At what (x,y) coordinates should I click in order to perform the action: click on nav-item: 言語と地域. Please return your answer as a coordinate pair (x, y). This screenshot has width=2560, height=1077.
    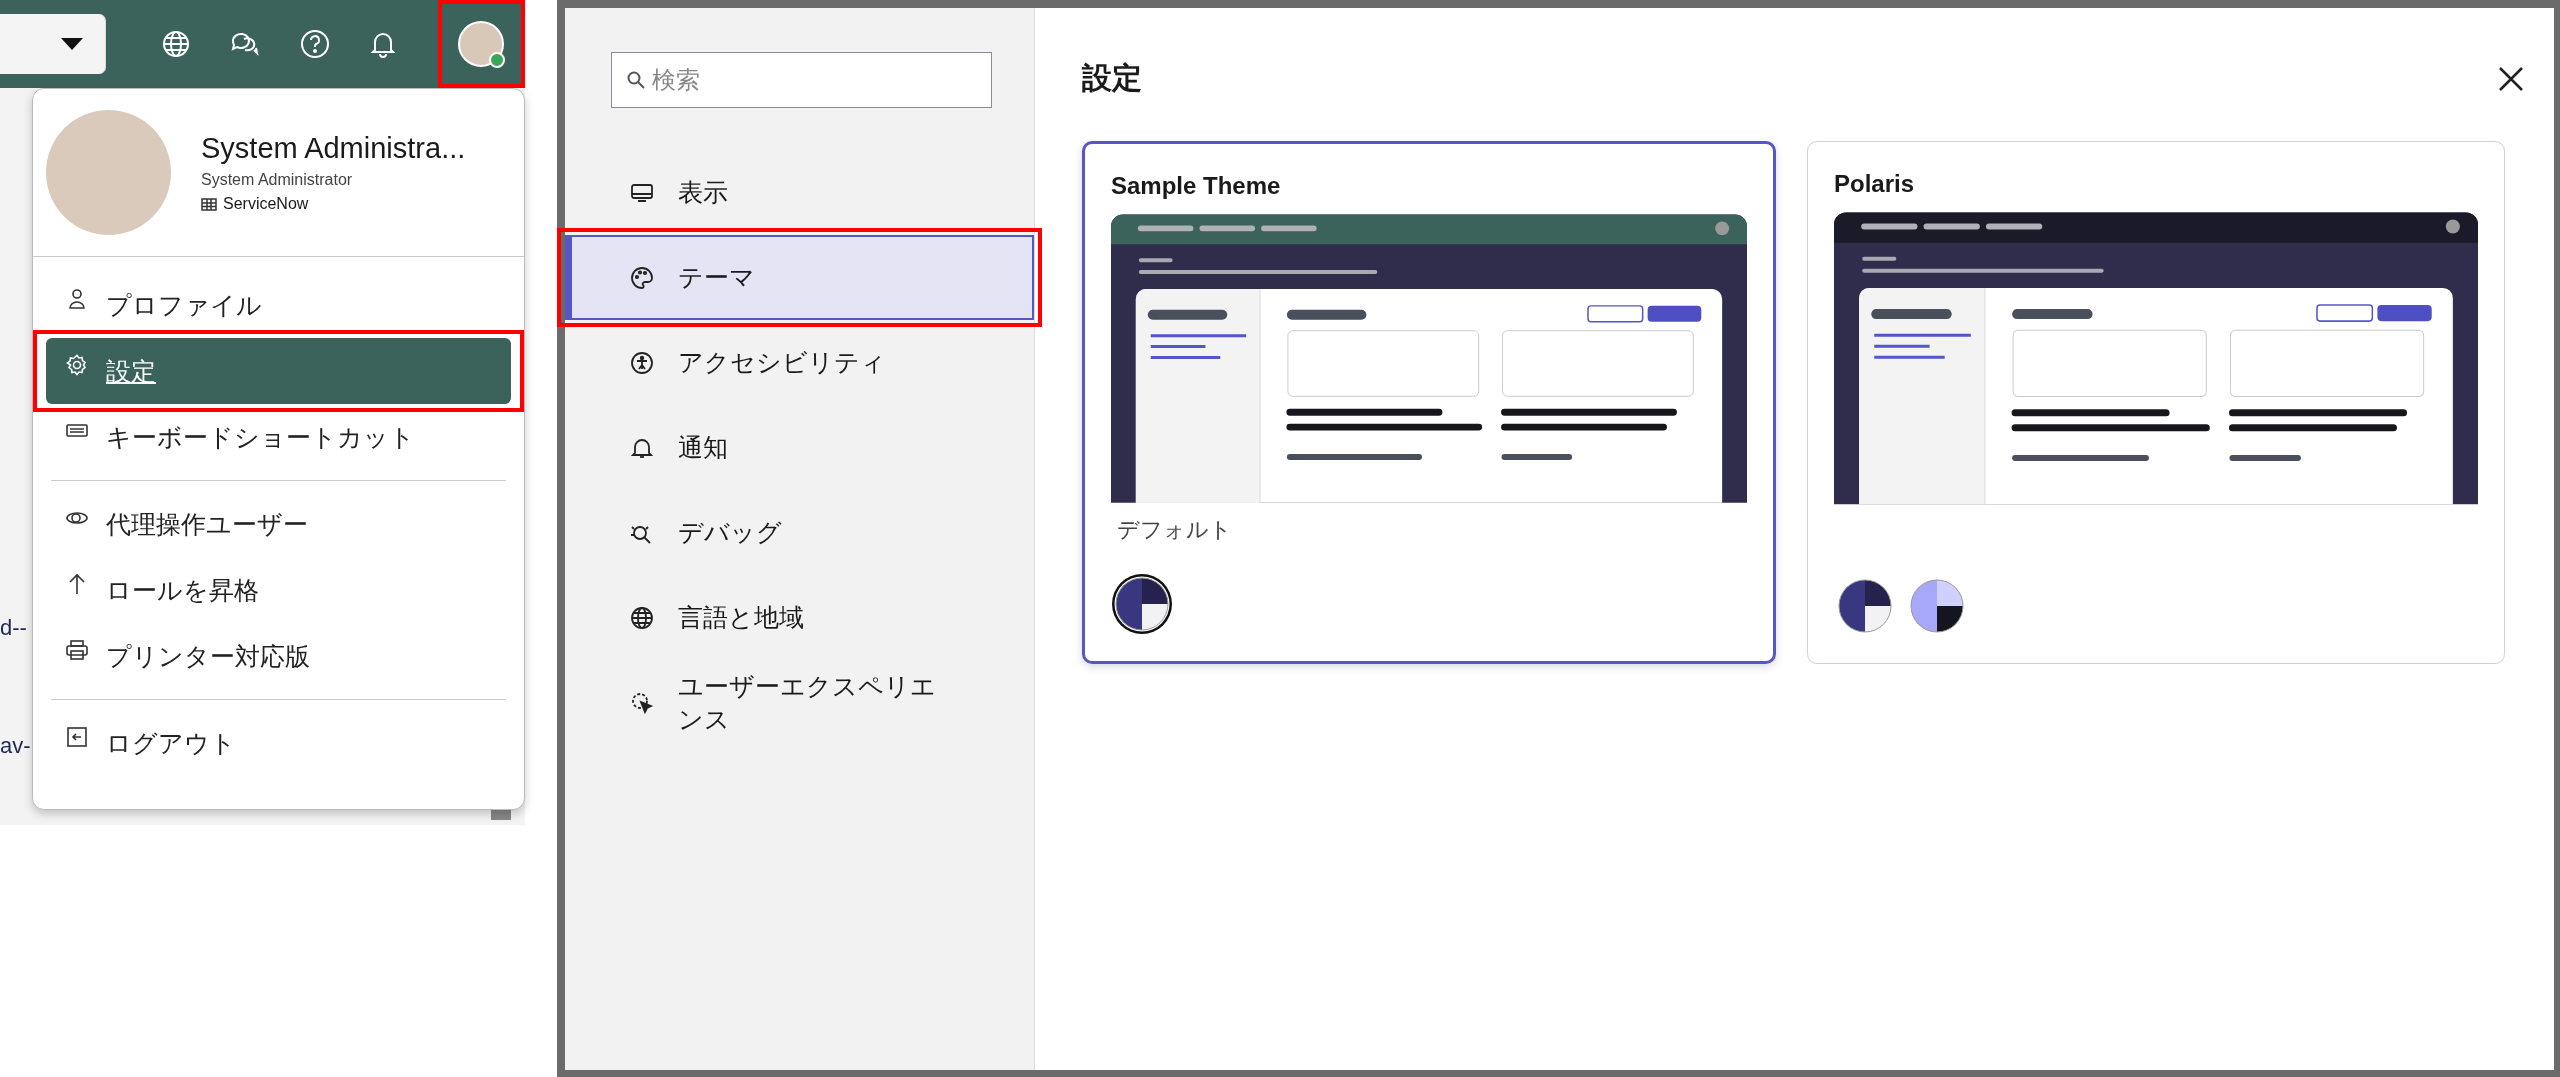
    Looking at the image, I should click on (799, 617).